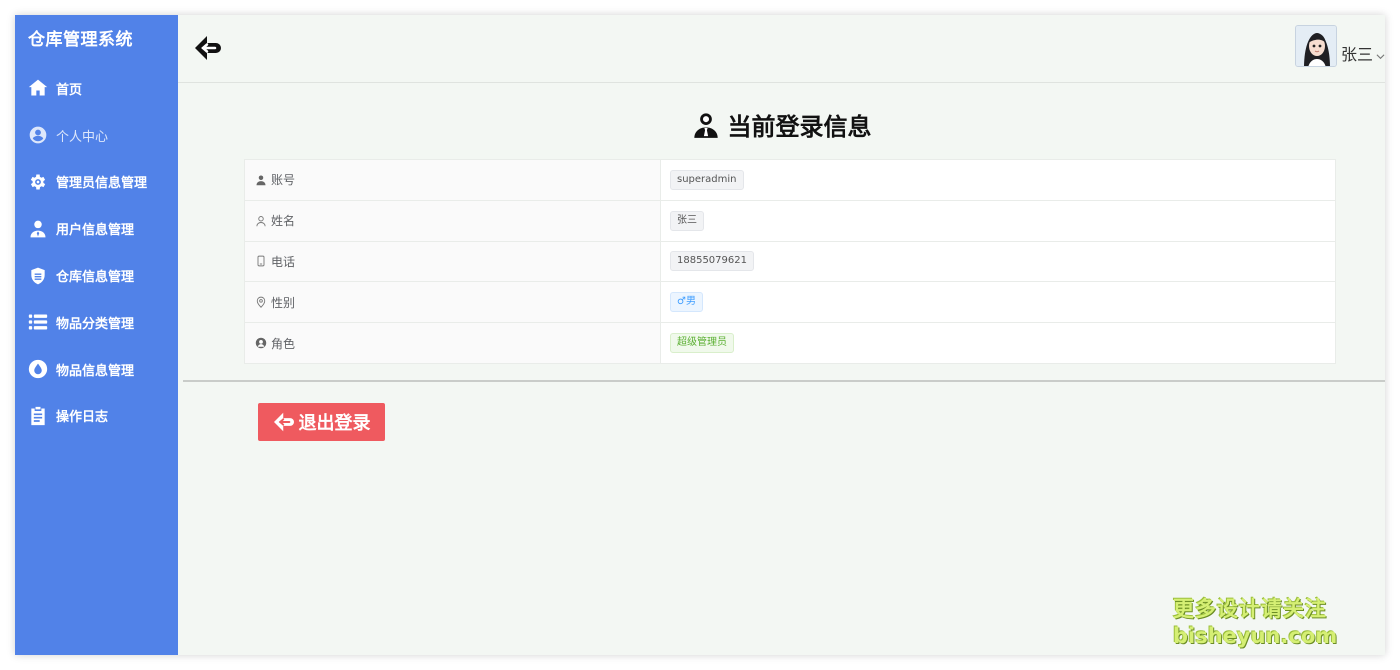 This screenshot has height=670, width=1400. I want to click on row-label-account: 账号, so click(283, 180).